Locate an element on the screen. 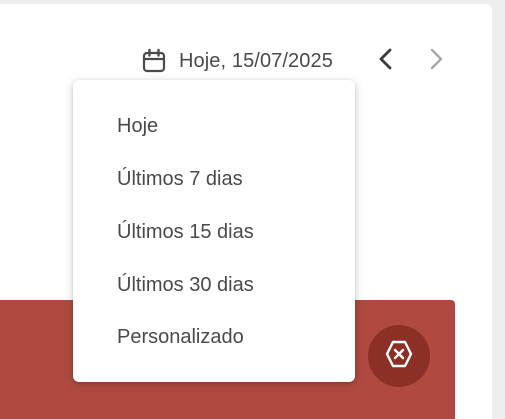 The height and width of the screenshot is (419, 505). chevron-left-icon is located at coordinates (386, 61).